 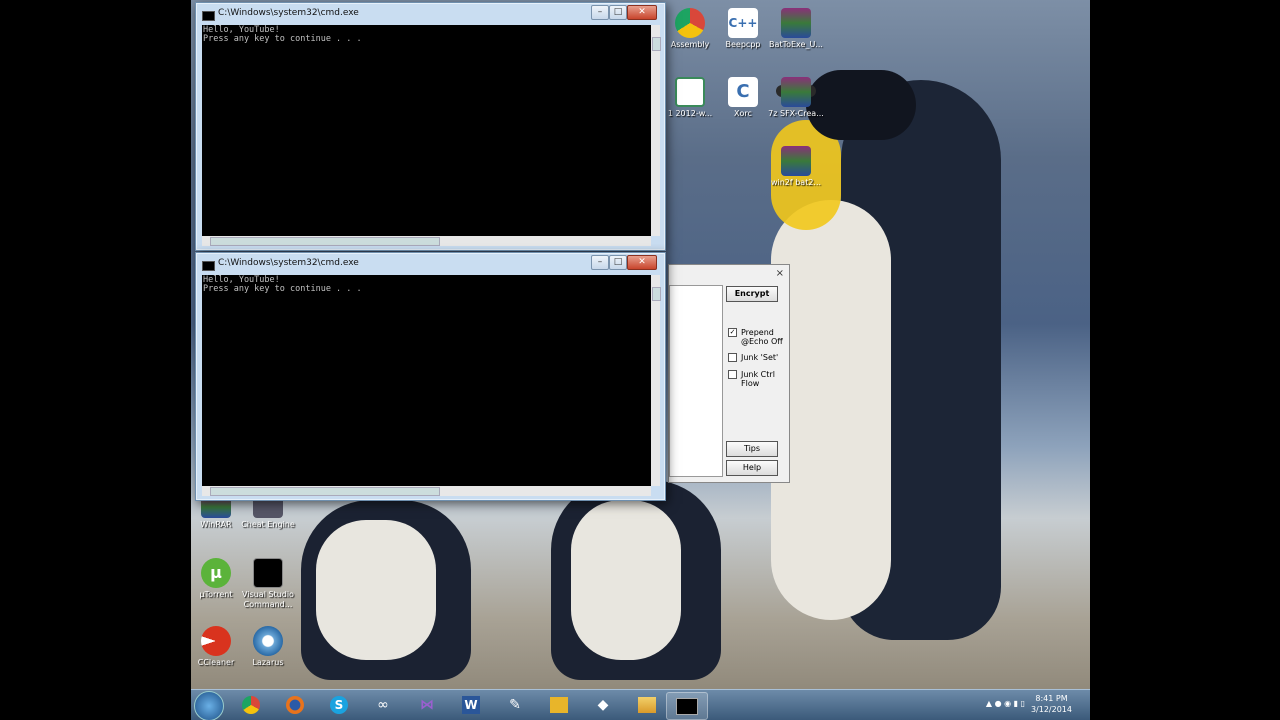 I want to click on desktop-icon-cpp: C++ Beepcpp, so click(x=743, y=29).